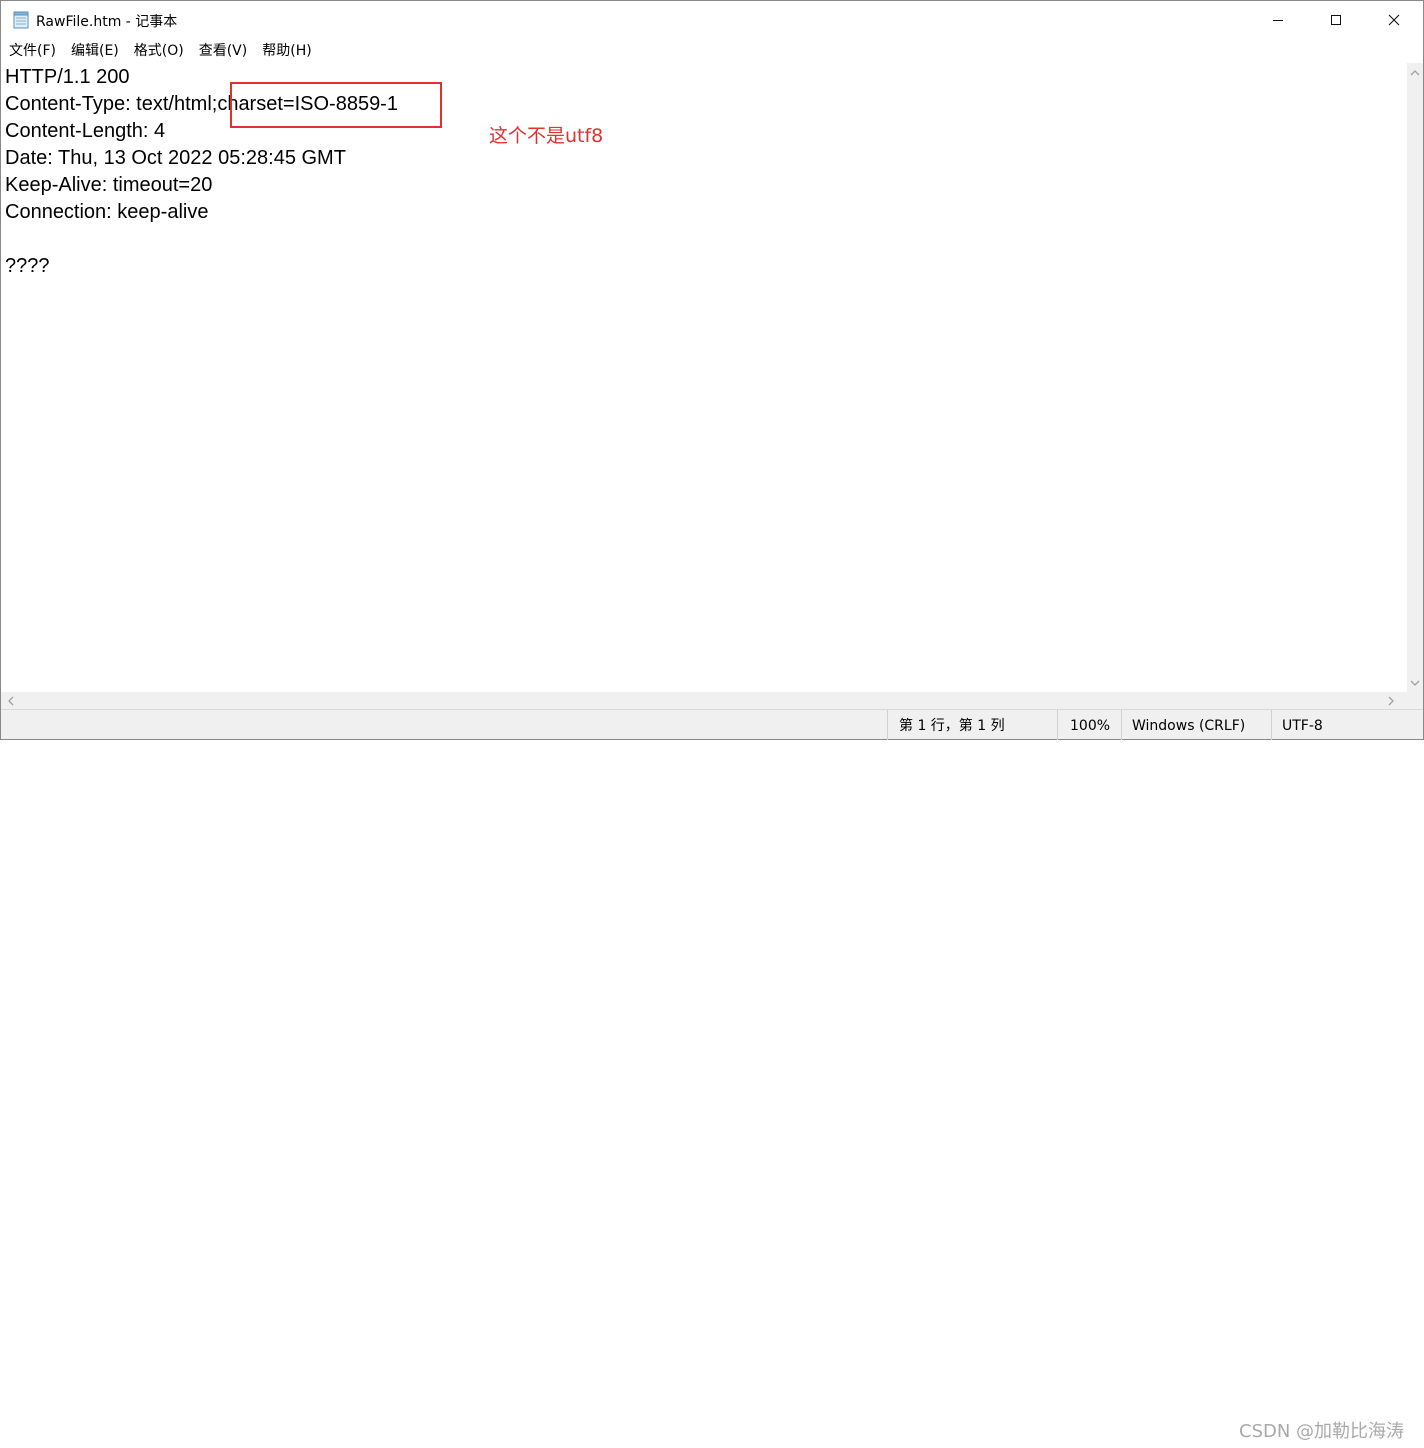 This screenshot has width=1424, height=1448. What do you see at coordinates (94, 51) in the screenshot?
I see `menu-edit: 编辑(E)` at bounding box center [94, 51].